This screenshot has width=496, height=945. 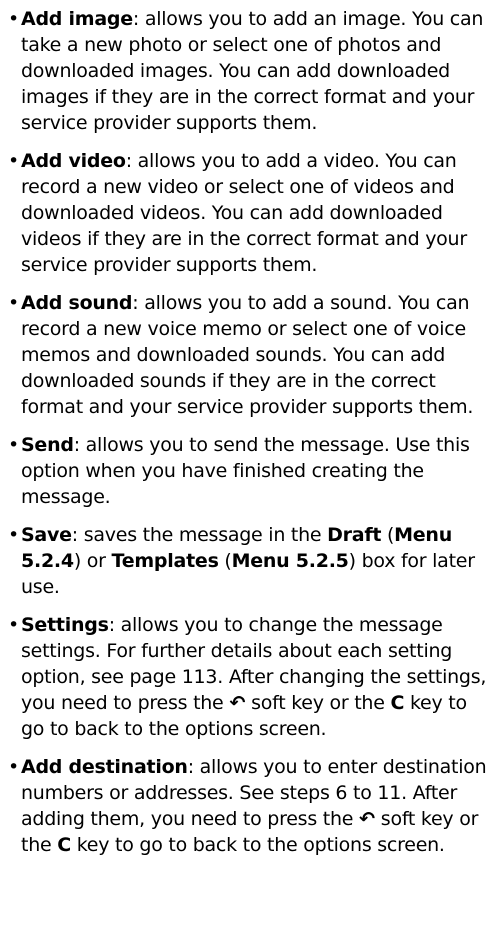 I want to click on templates-menu-ref: Menu 5.2.5, so click(x=290, y=561).